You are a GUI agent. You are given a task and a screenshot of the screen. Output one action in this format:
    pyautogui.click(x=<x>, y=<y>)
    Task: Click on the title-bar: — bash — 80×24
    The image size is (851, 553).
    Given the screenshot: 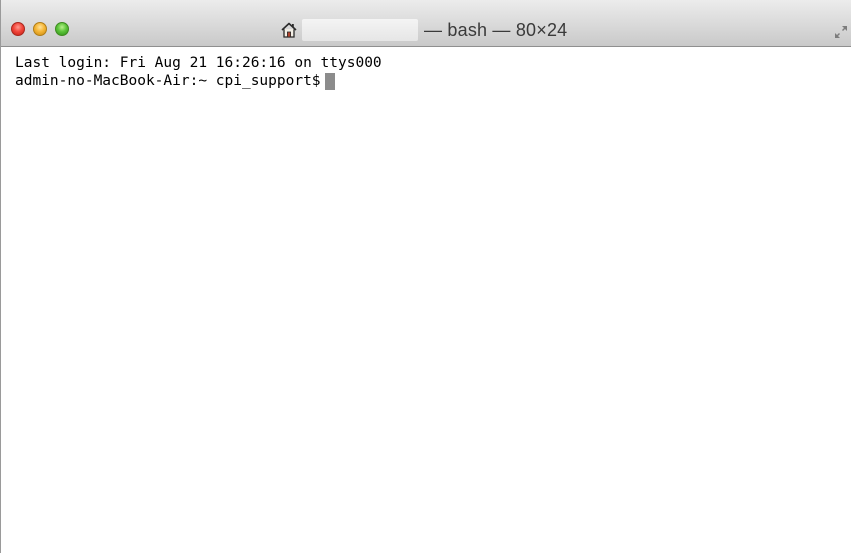 What is the action you would take?
    pyautogui.click(x=426, y=23)
    